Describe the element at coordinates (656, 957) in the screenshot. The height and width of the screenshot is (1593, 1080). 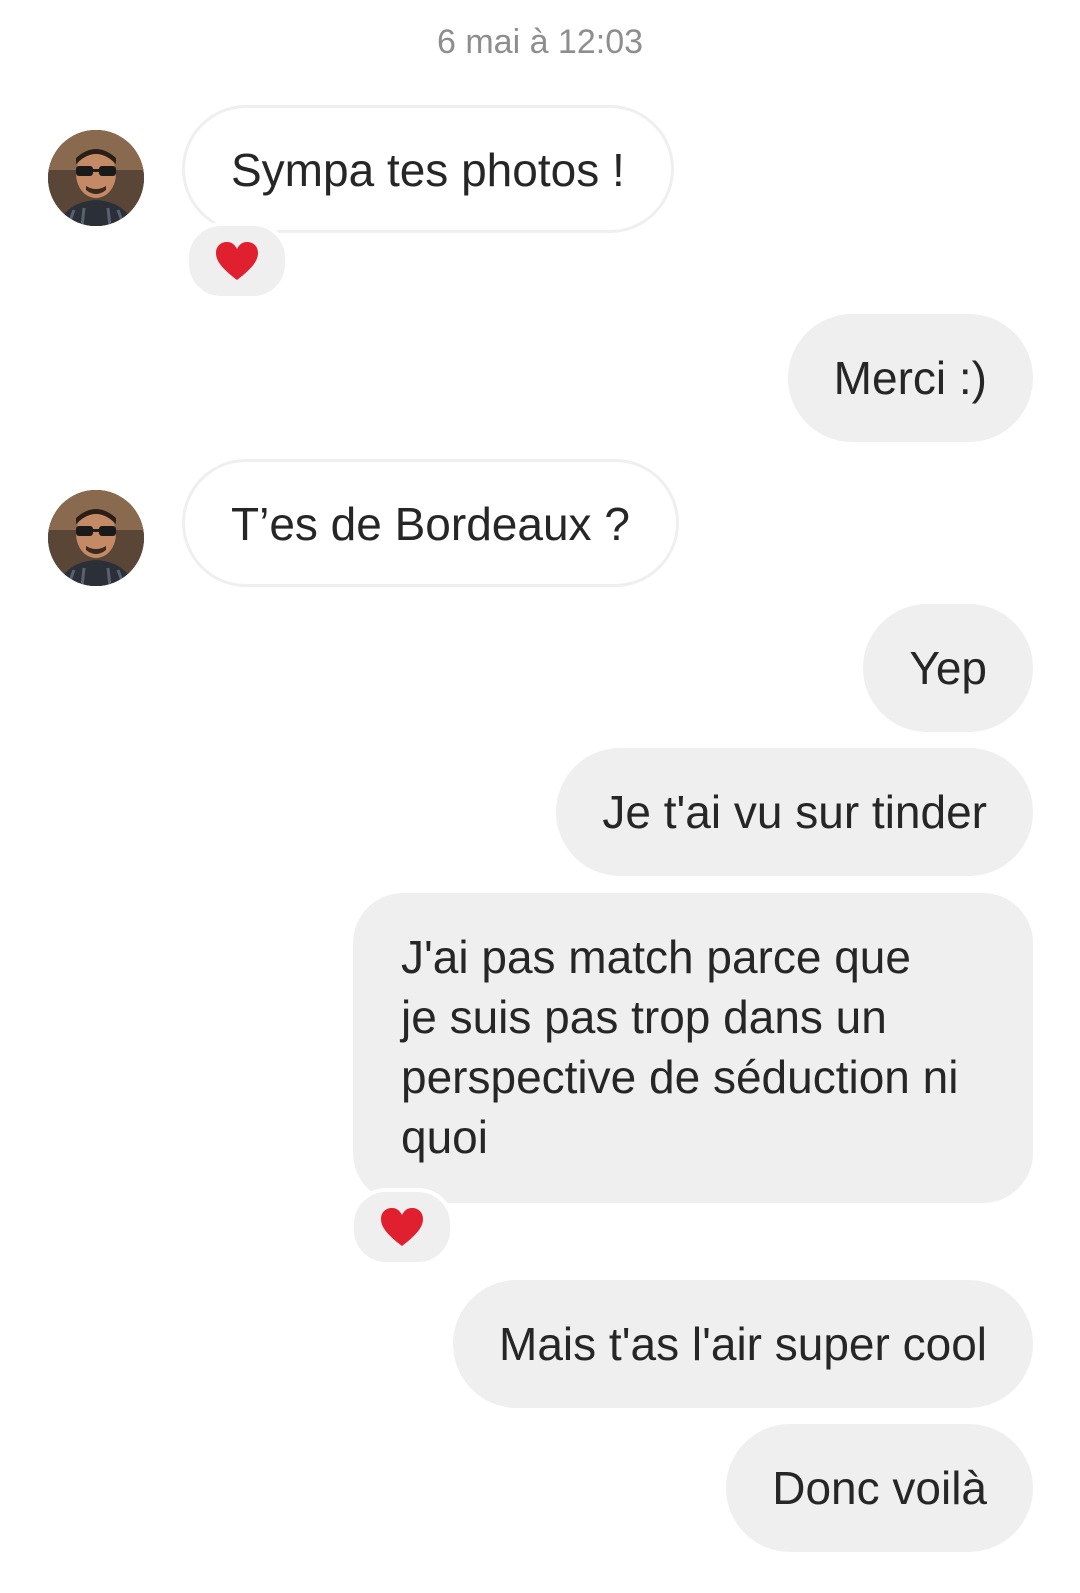
I see `message-text-line: J'ai pas match parce que` at that location.